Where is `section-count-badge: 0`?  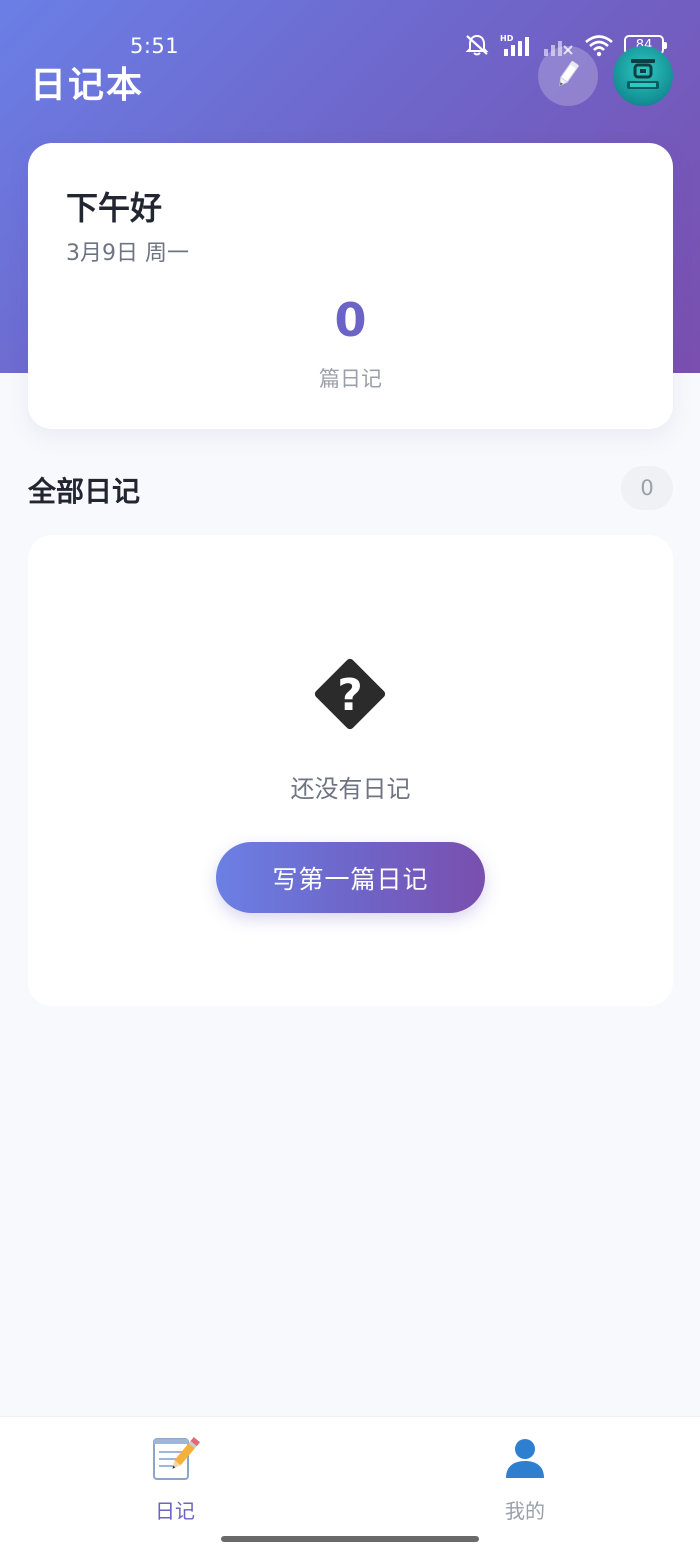
section-count-badge: 0 is located at coordinates (647, 488).